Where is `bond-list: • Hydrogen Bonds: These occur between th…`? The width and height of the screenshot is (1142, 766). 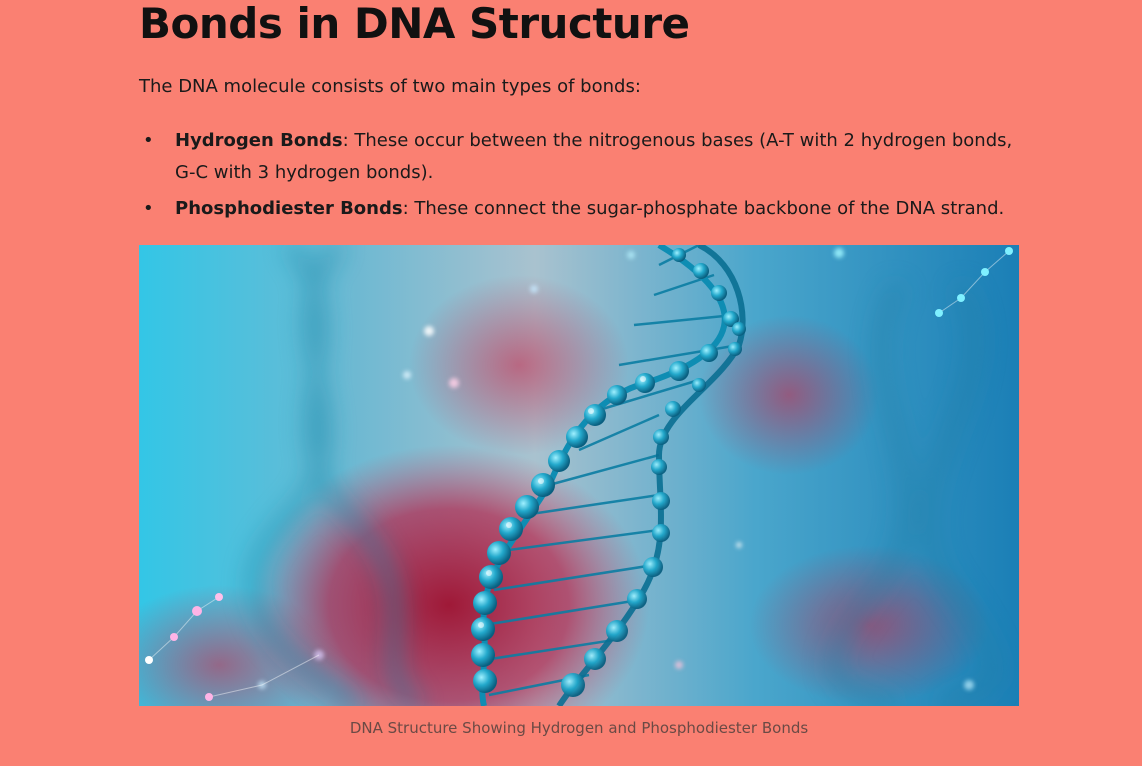 bond-list: • Hydrogen Bonds: These occur between th… is located at coordinates (579, 175).